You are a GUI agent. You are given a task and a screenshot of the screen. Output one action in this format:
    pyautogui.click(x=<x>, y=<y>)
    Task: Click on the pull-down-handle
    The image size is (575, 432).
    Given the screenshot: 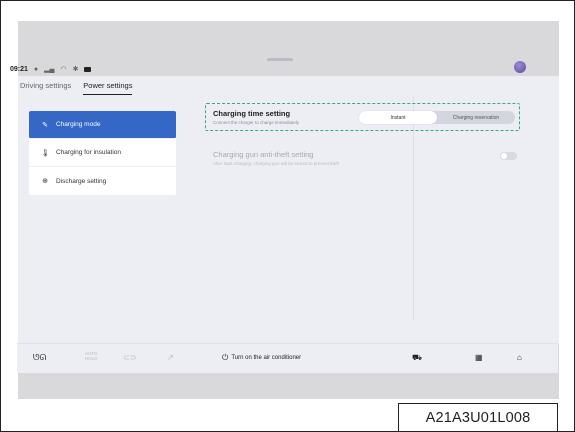 What is the action you would take?
    pyautogui.click(x=280, y=59)
    